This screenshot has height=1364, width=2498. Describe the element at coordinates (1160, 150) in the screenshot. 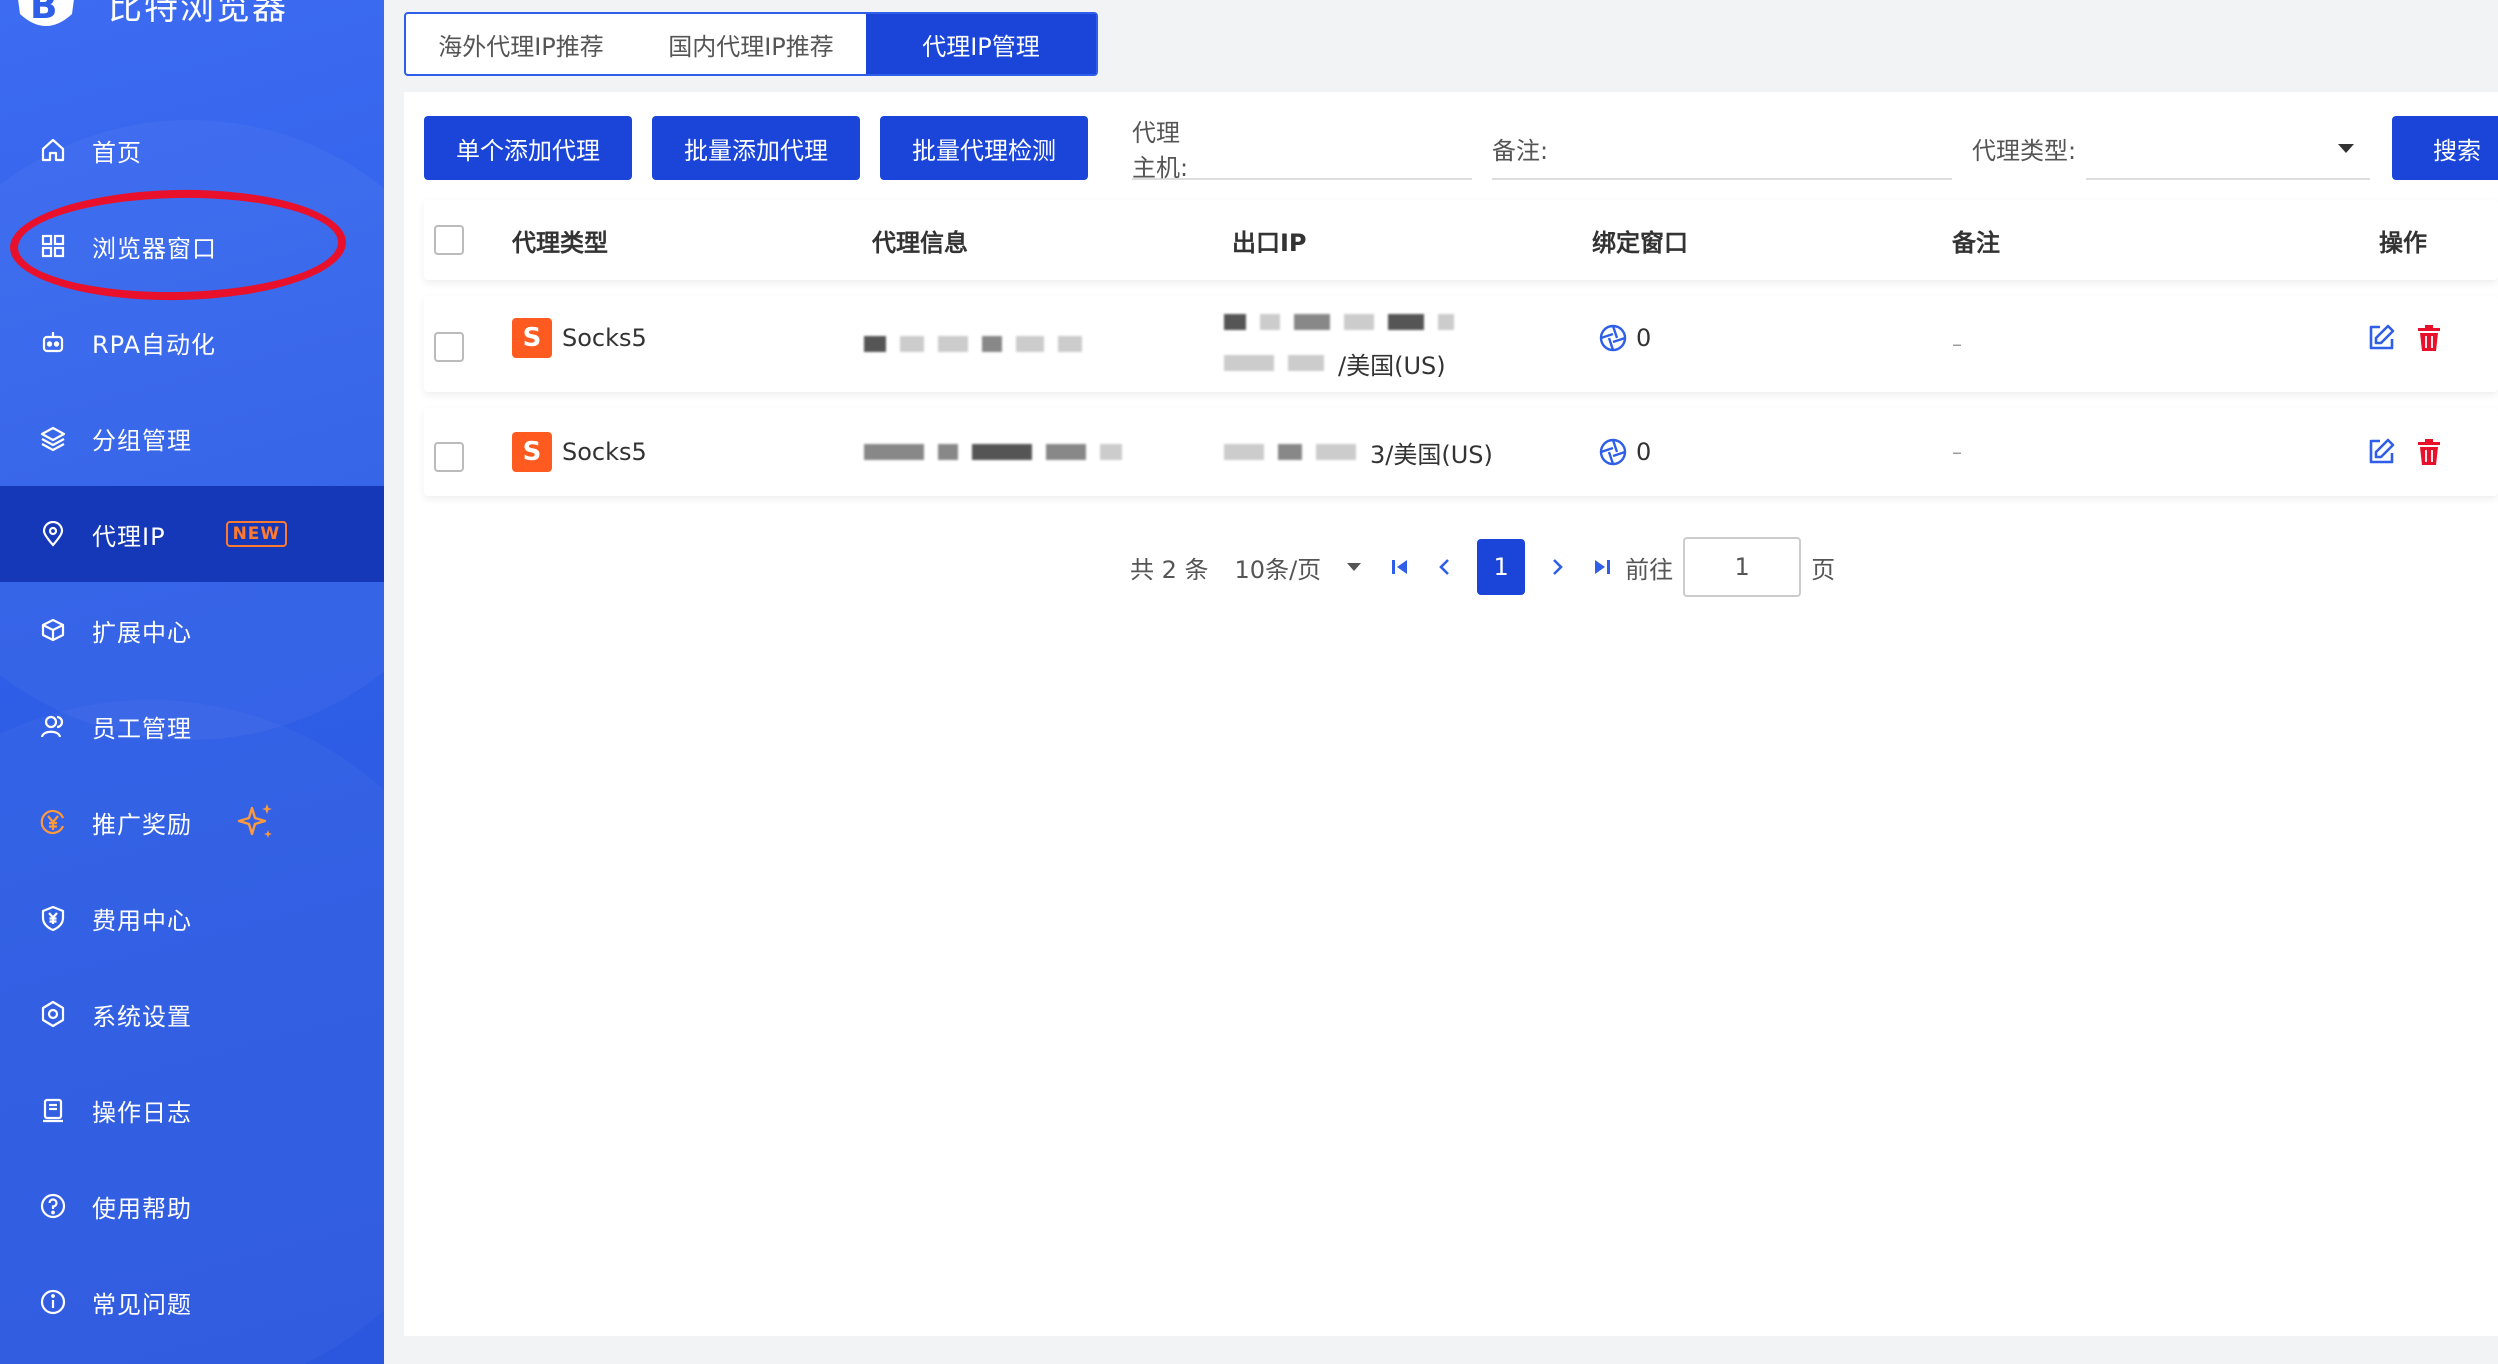

I see `proxy-host-label: 代理主机:` at that location.